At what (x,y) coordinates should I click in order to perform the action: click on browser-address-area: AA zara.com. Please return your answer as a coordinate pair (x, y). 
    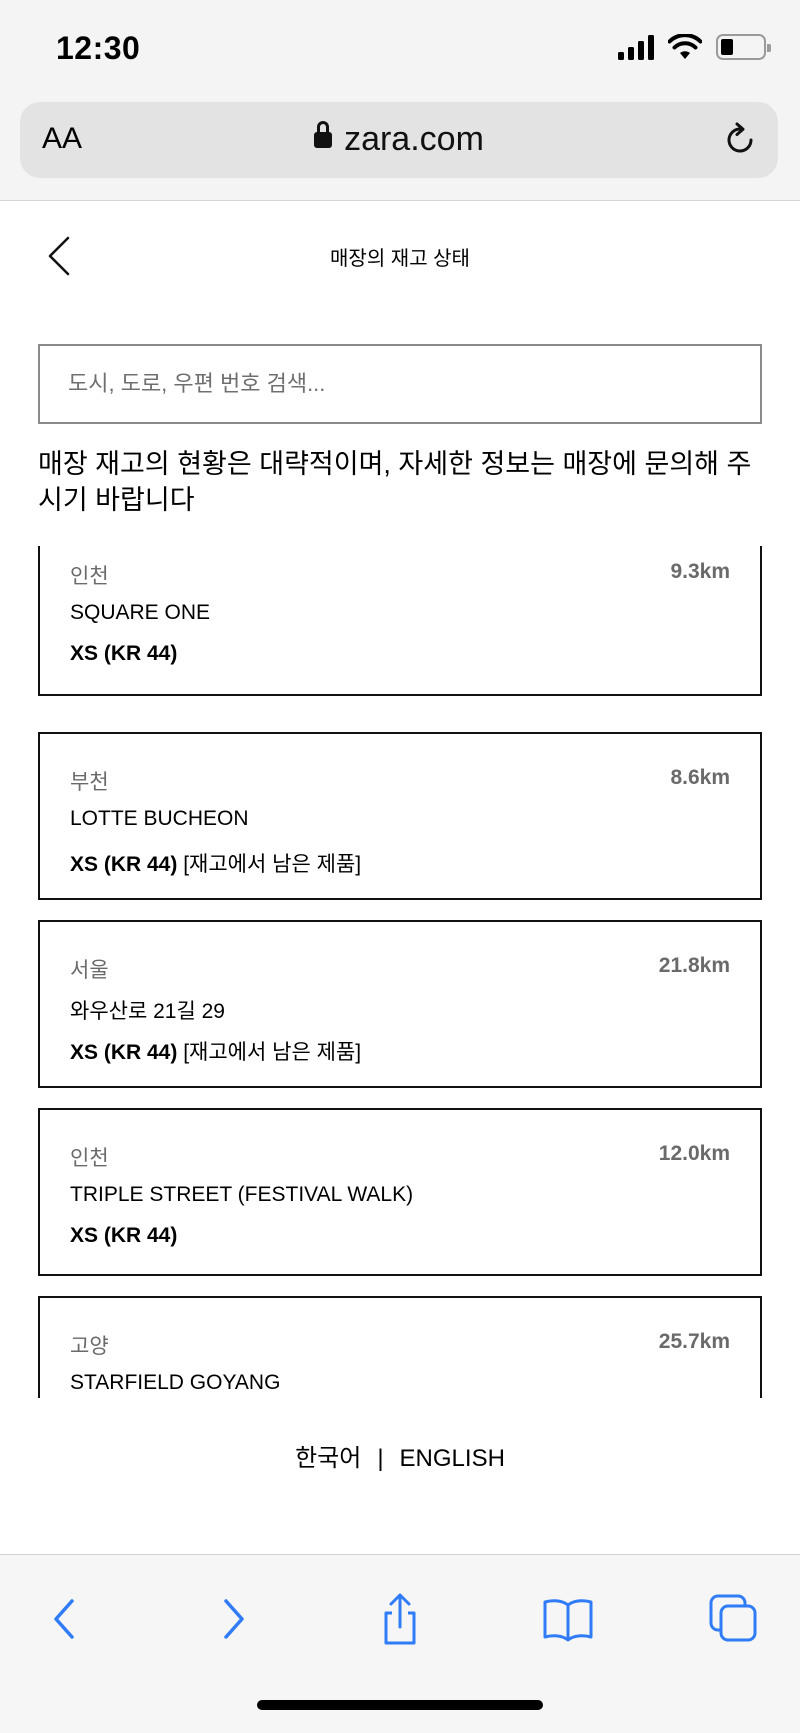
    Looking at the image, I should click on (400, 148).